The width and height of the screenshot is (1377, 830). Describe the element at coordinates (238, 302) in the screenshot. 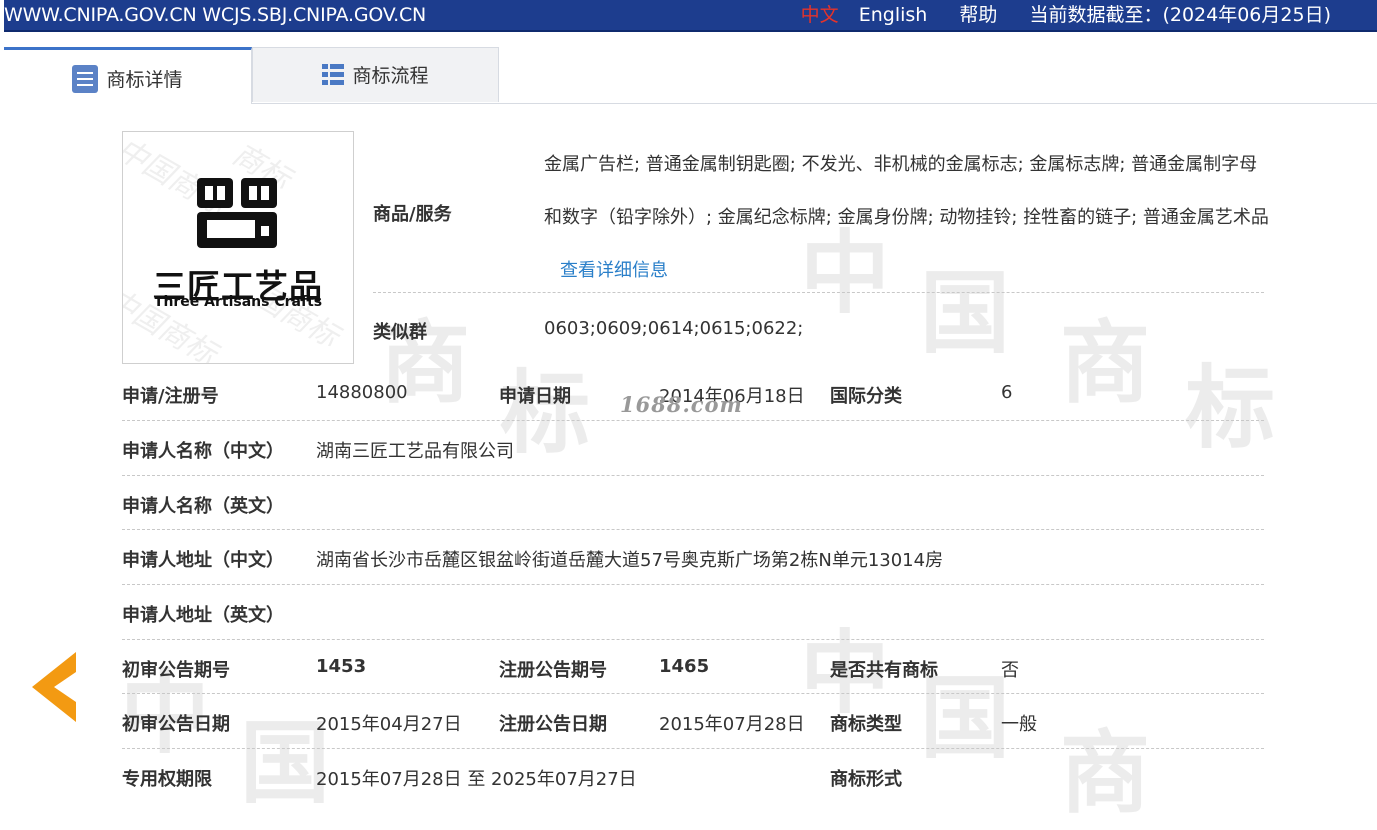

I see `logo-name-en: Three Artisans Crafts` at that location.